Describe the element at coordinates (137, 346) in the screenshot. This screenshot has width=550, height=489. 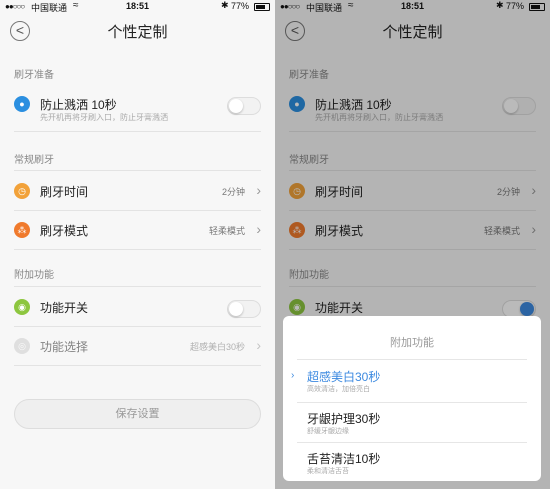
I see `row-function-select: ◎ 功能选择 超感美白30秒 ›` at that location.